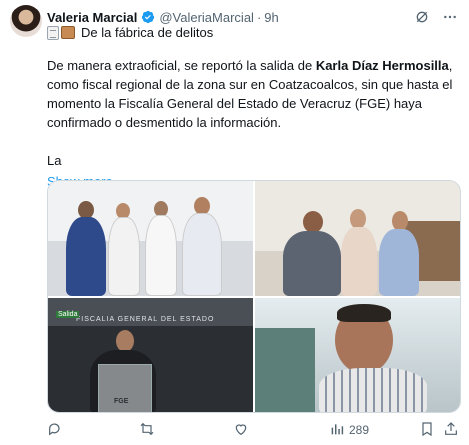 The image size is (469, 445). I want to click on share-icon, so click(451, 430).